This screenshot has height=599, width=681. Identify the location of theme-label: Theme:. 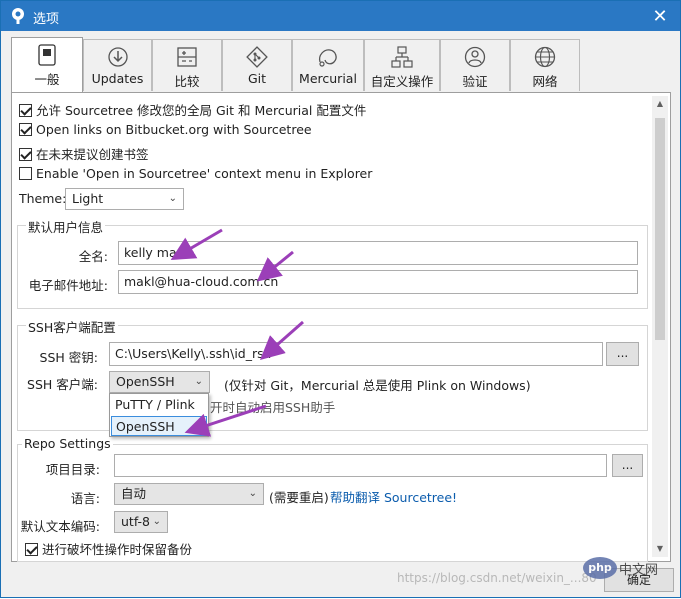
(43, 198).